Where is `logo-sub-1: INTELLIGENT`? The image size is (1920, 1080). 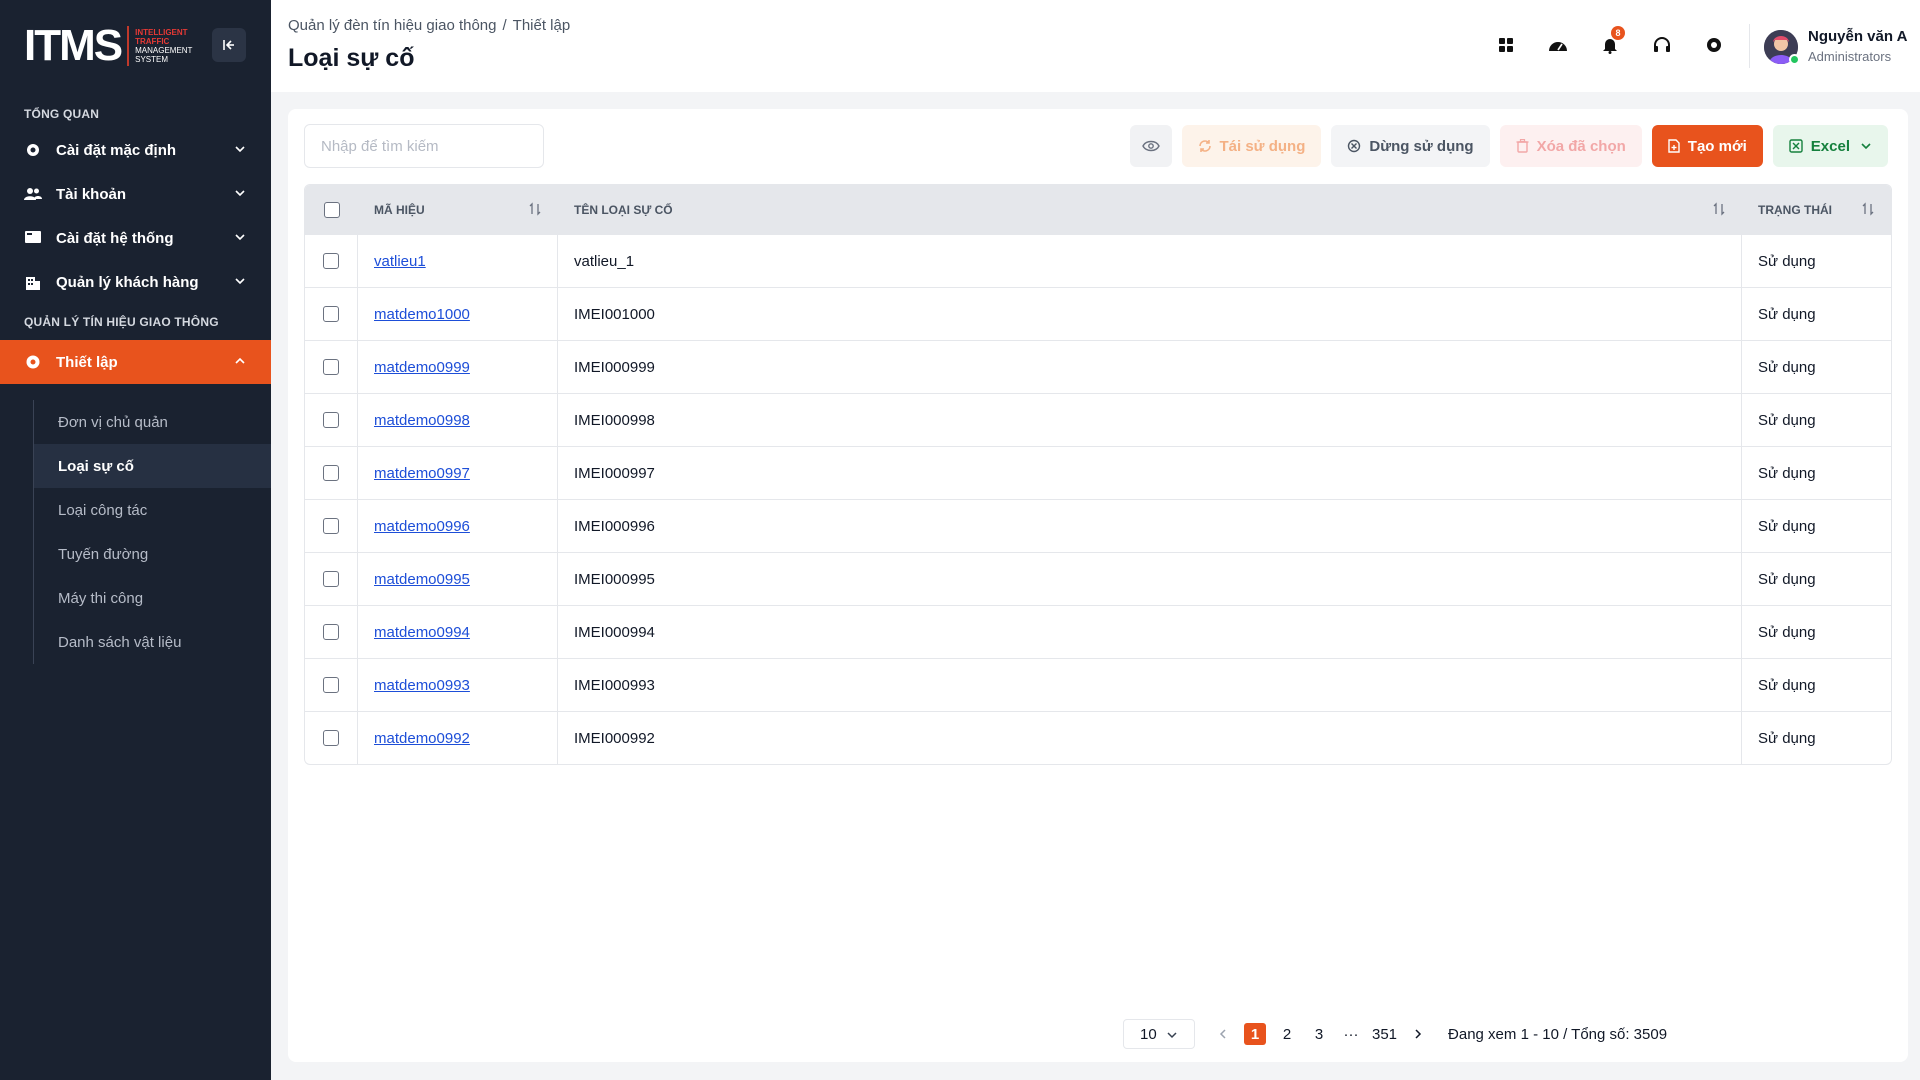 logo-sub-1: INTELLIGENT is located at coordinates (161, 32).